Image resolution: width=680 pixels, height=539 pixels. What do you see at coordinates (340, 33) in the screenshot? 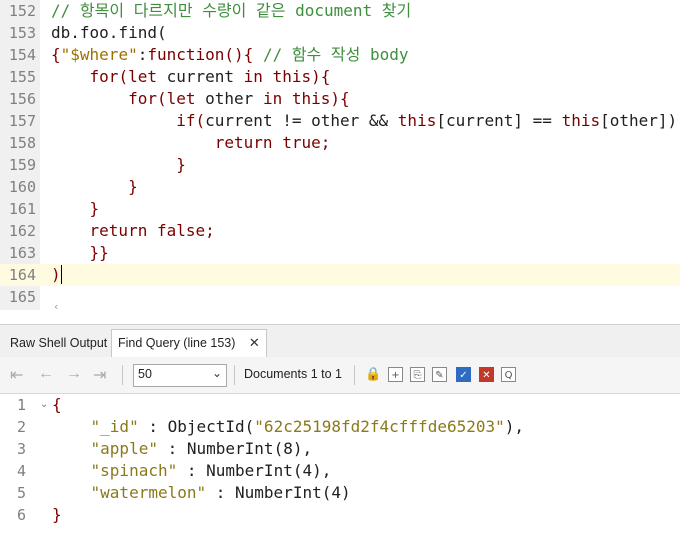
I see `editor-line: 153 db.foo.find(` at bounding box center [340, 33].